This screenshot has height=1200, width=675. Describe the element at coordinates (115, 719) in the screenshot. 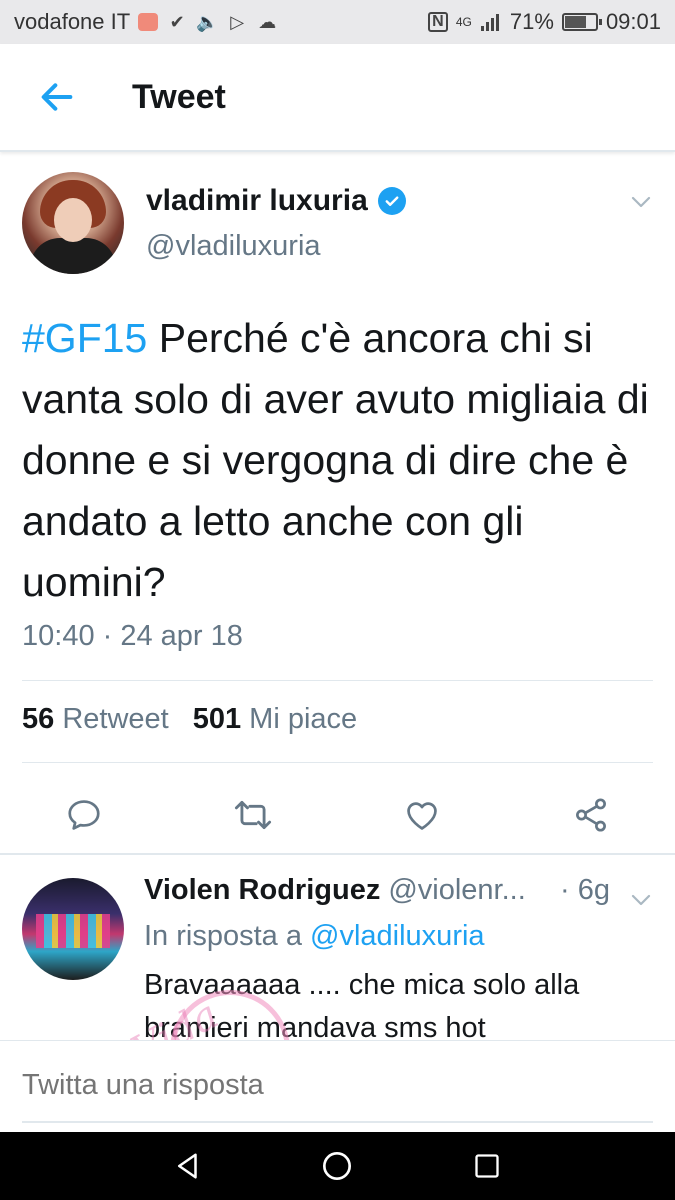

I see `retweet-label: Retweet` at that location.